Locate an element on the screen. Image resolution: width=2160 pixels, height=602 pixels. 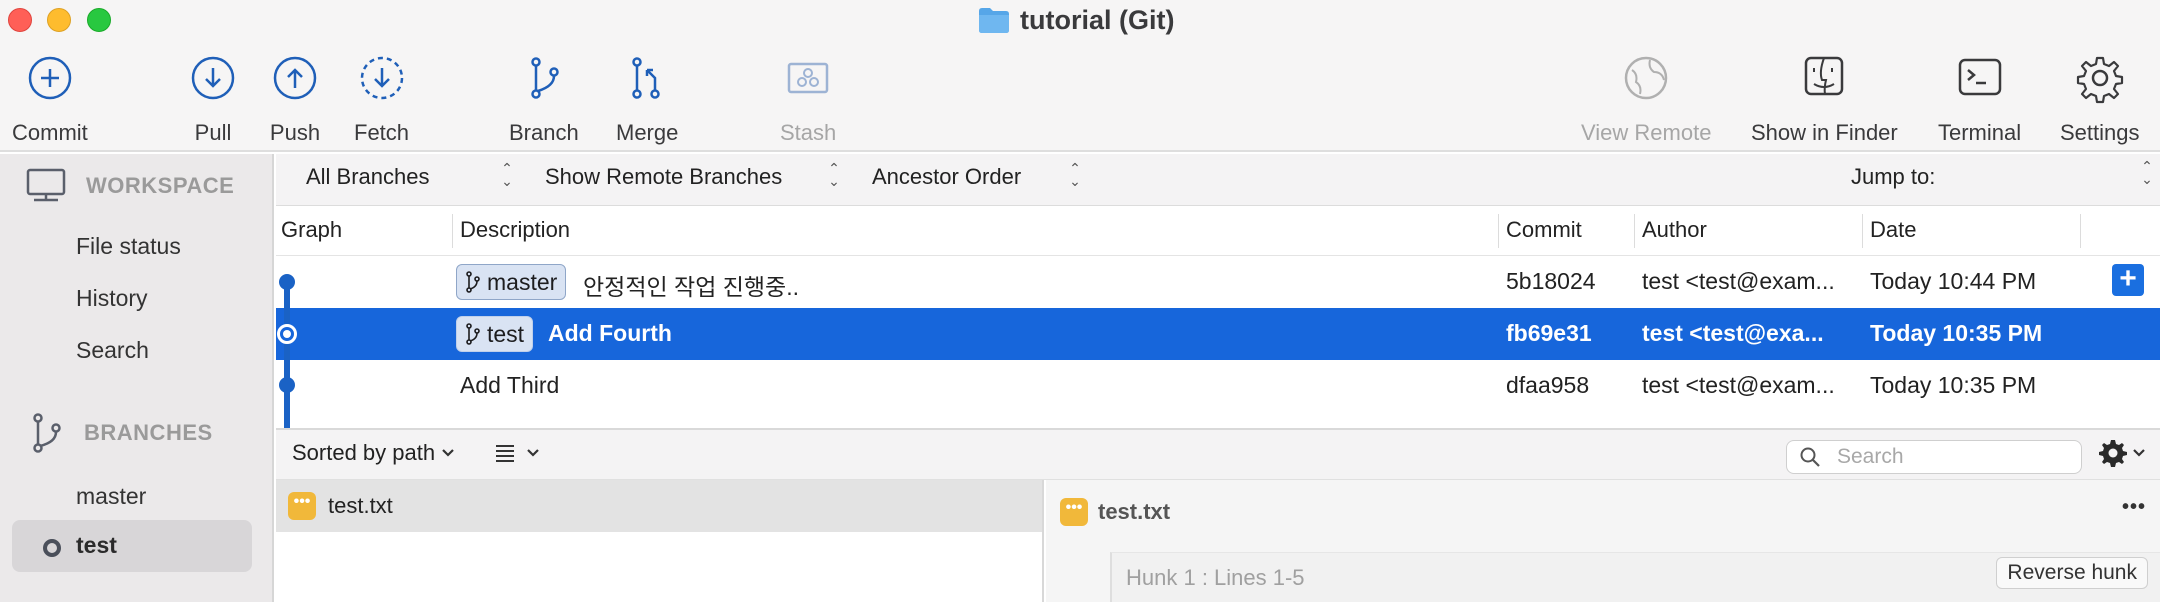
chevron-down-icon is located at coordinates (2139, 453).